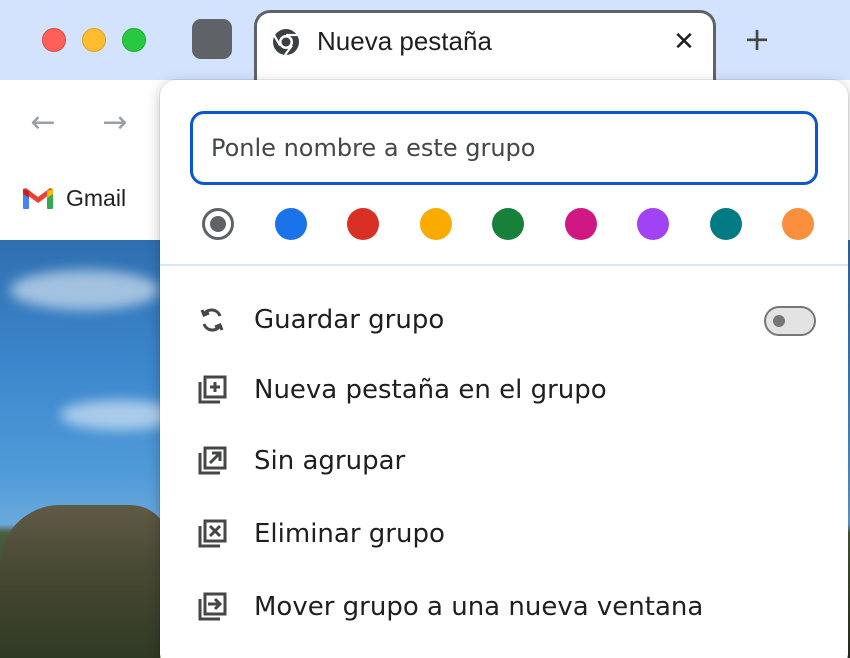 This screenshot has width=850, height=658. I want to click on color-picker, so click(512, 224).